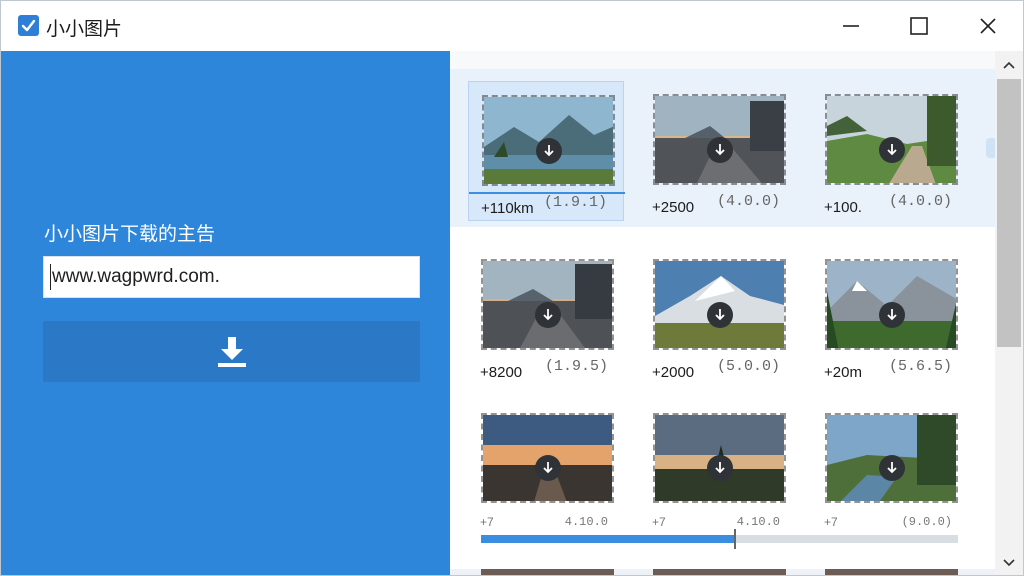 The image size is (1024, 576). Describe the element at coordinates (136, 276) in the screenshot. I see `url-input-value: www.wagpwrd.com.` at that location.